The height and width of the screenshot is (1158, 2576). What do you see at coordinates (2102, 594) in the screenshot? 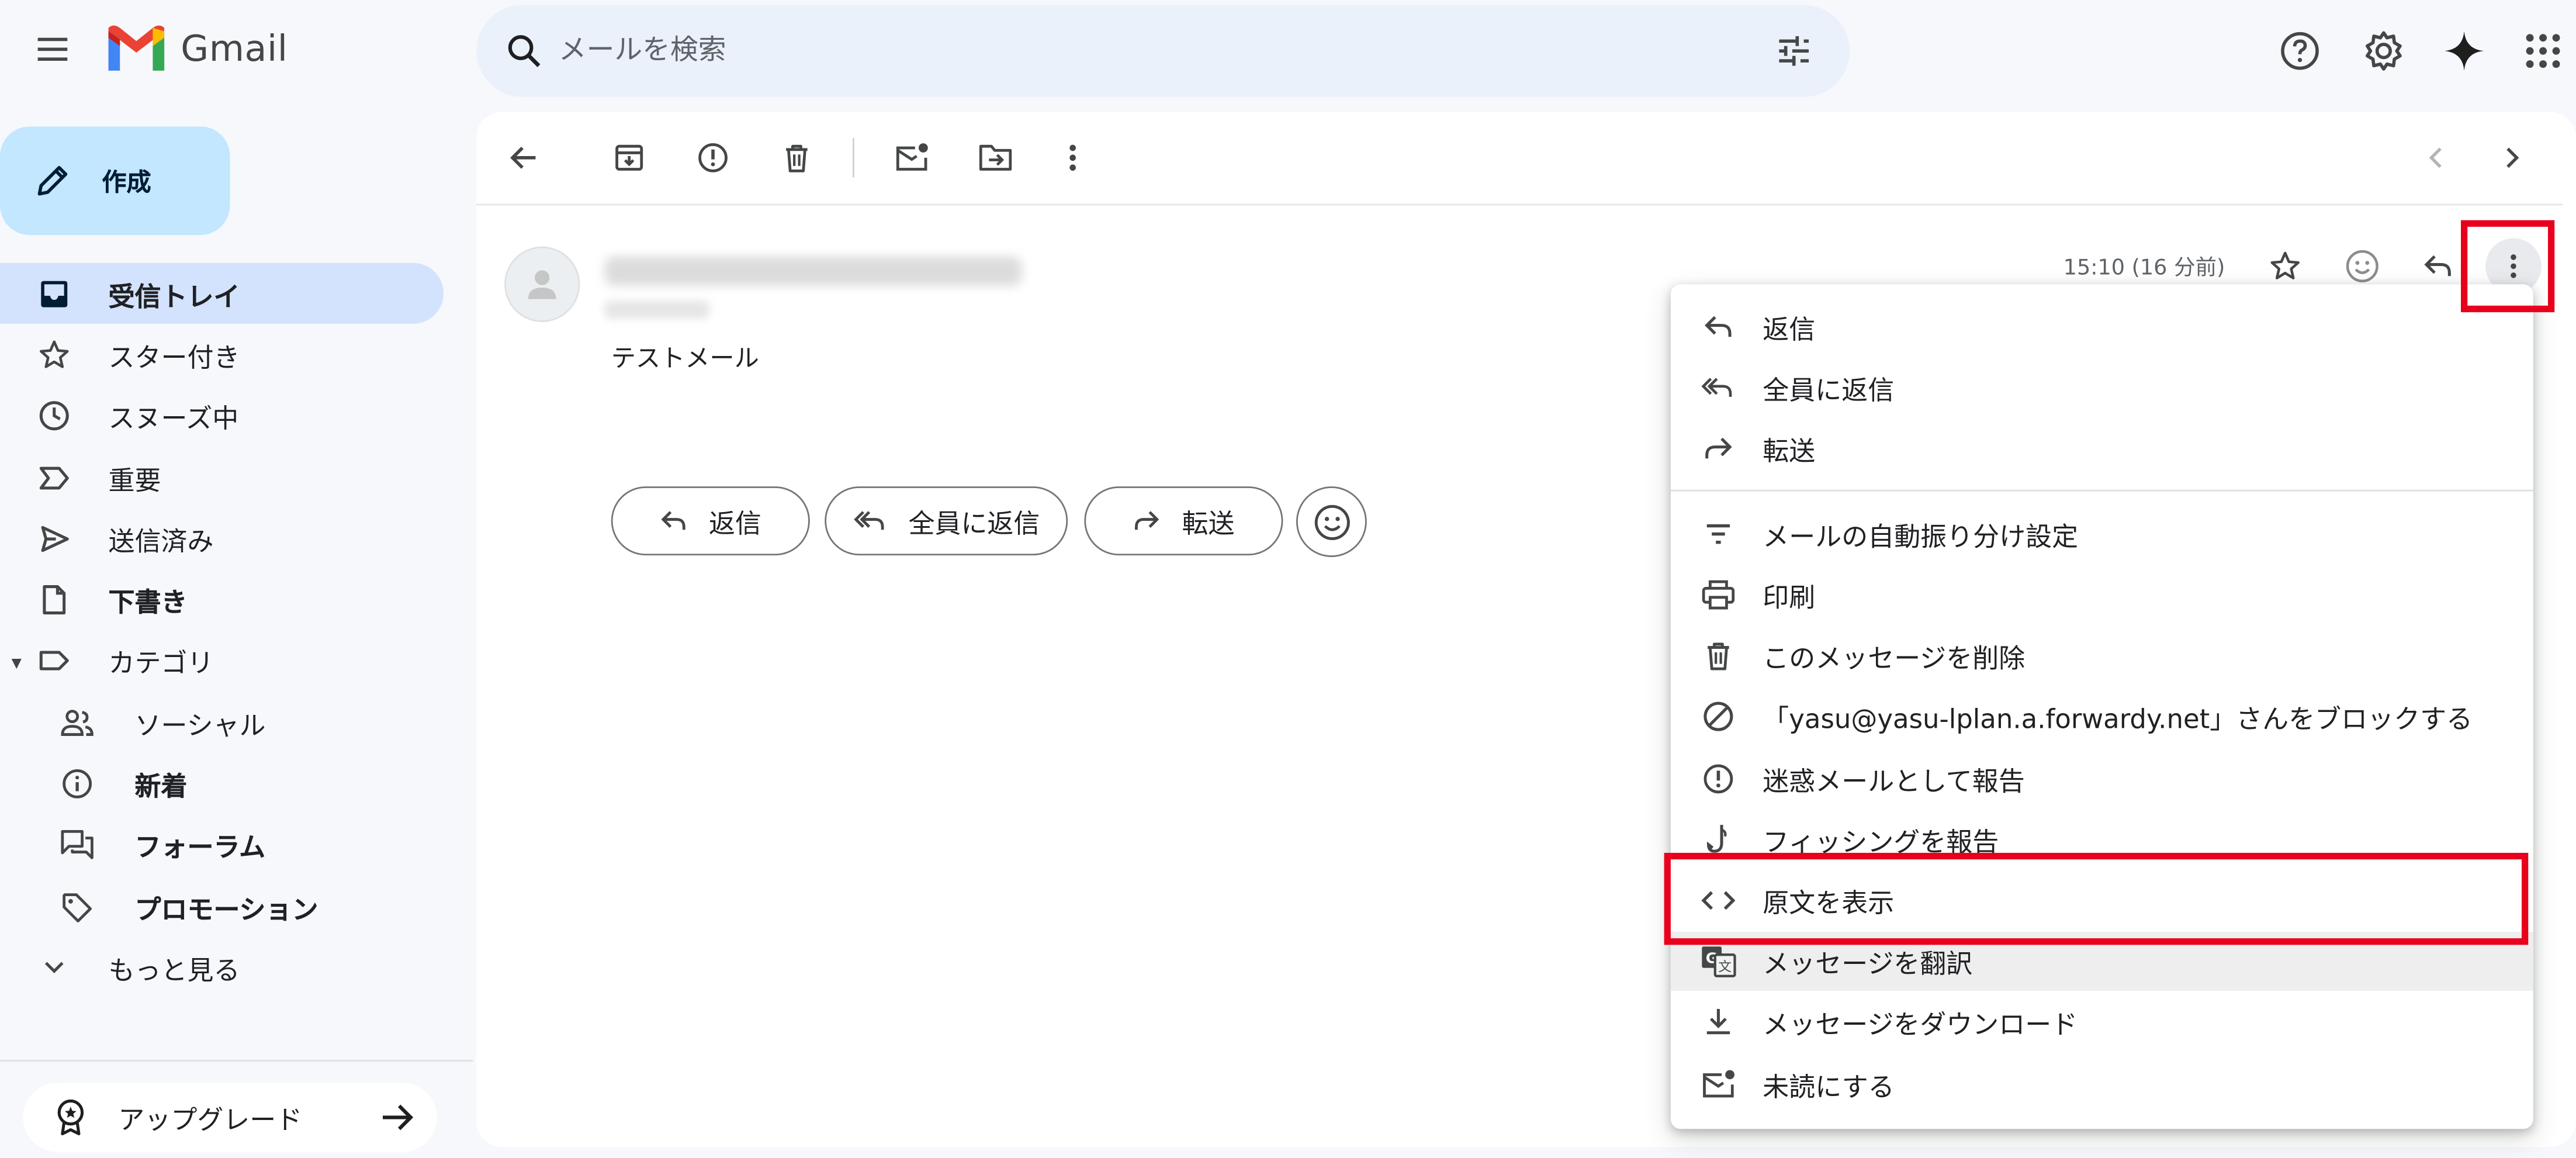
I see `menu-item-print: 印刷` at bounding box center [2102, 594].